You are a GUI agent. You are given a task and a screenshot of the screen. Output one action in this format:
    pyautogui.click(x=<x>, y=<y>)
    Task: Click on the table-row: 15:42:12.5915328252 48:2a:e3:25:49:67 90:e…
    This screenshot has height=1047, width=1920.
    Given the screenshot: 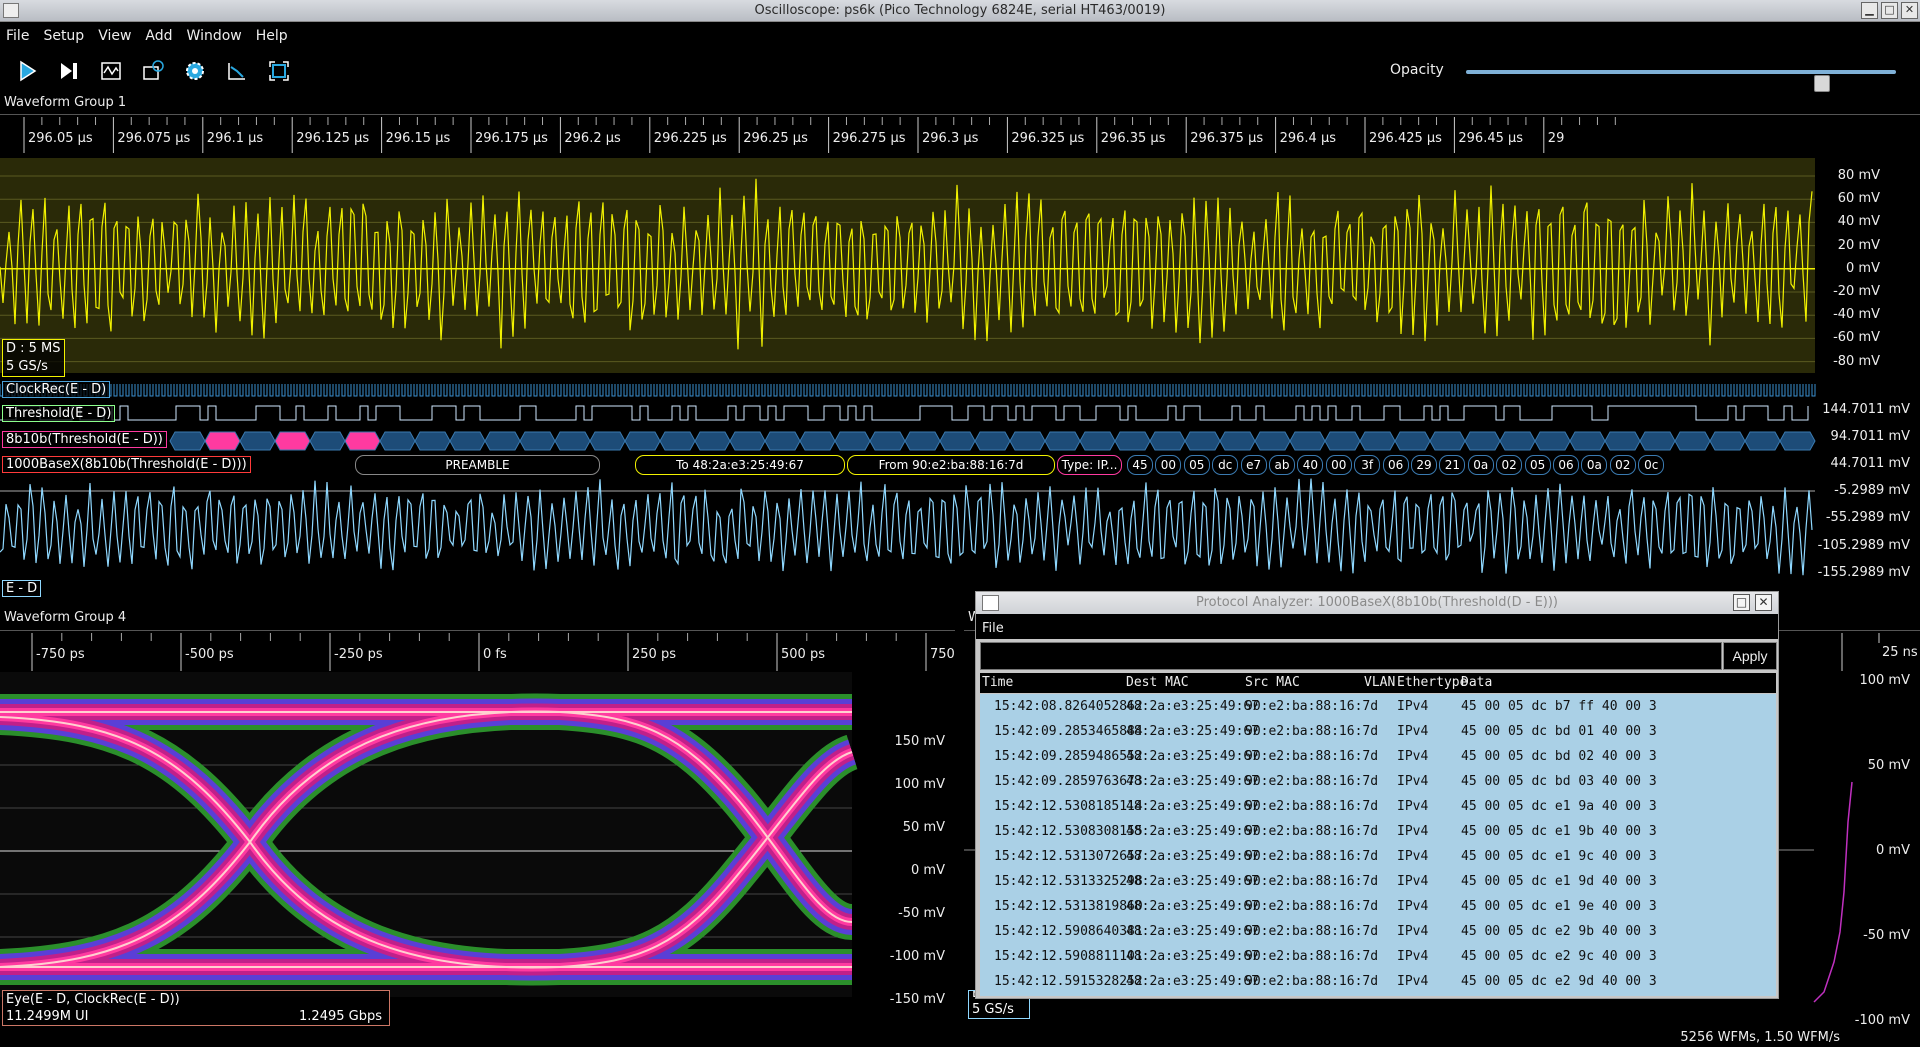 What is the action you would take?
    pyautogui.click(x=1378, y=981)
    